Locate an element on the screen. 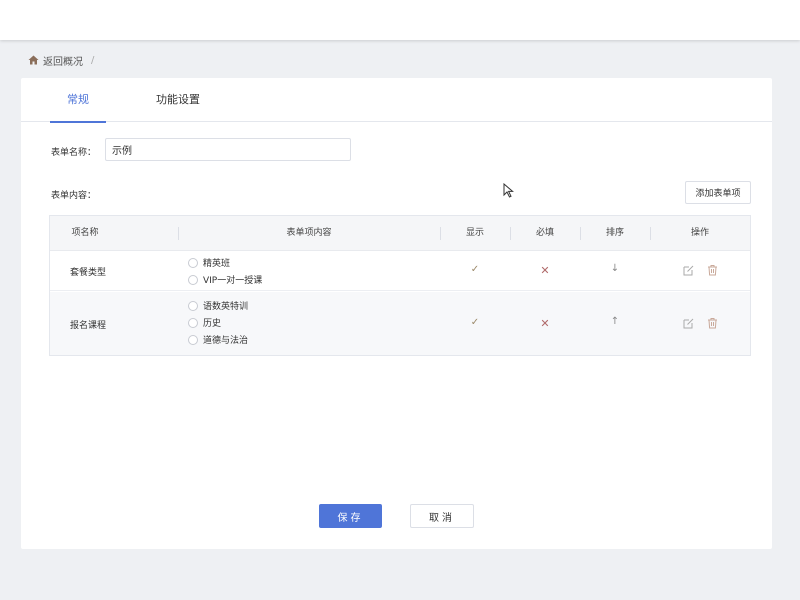 The width and height of the screenshot is (800, 600). table-row: 报名课程 语数英特训 历史 道德与法治 ✓ ✕ ↑ is located at coordinates (400, 323).